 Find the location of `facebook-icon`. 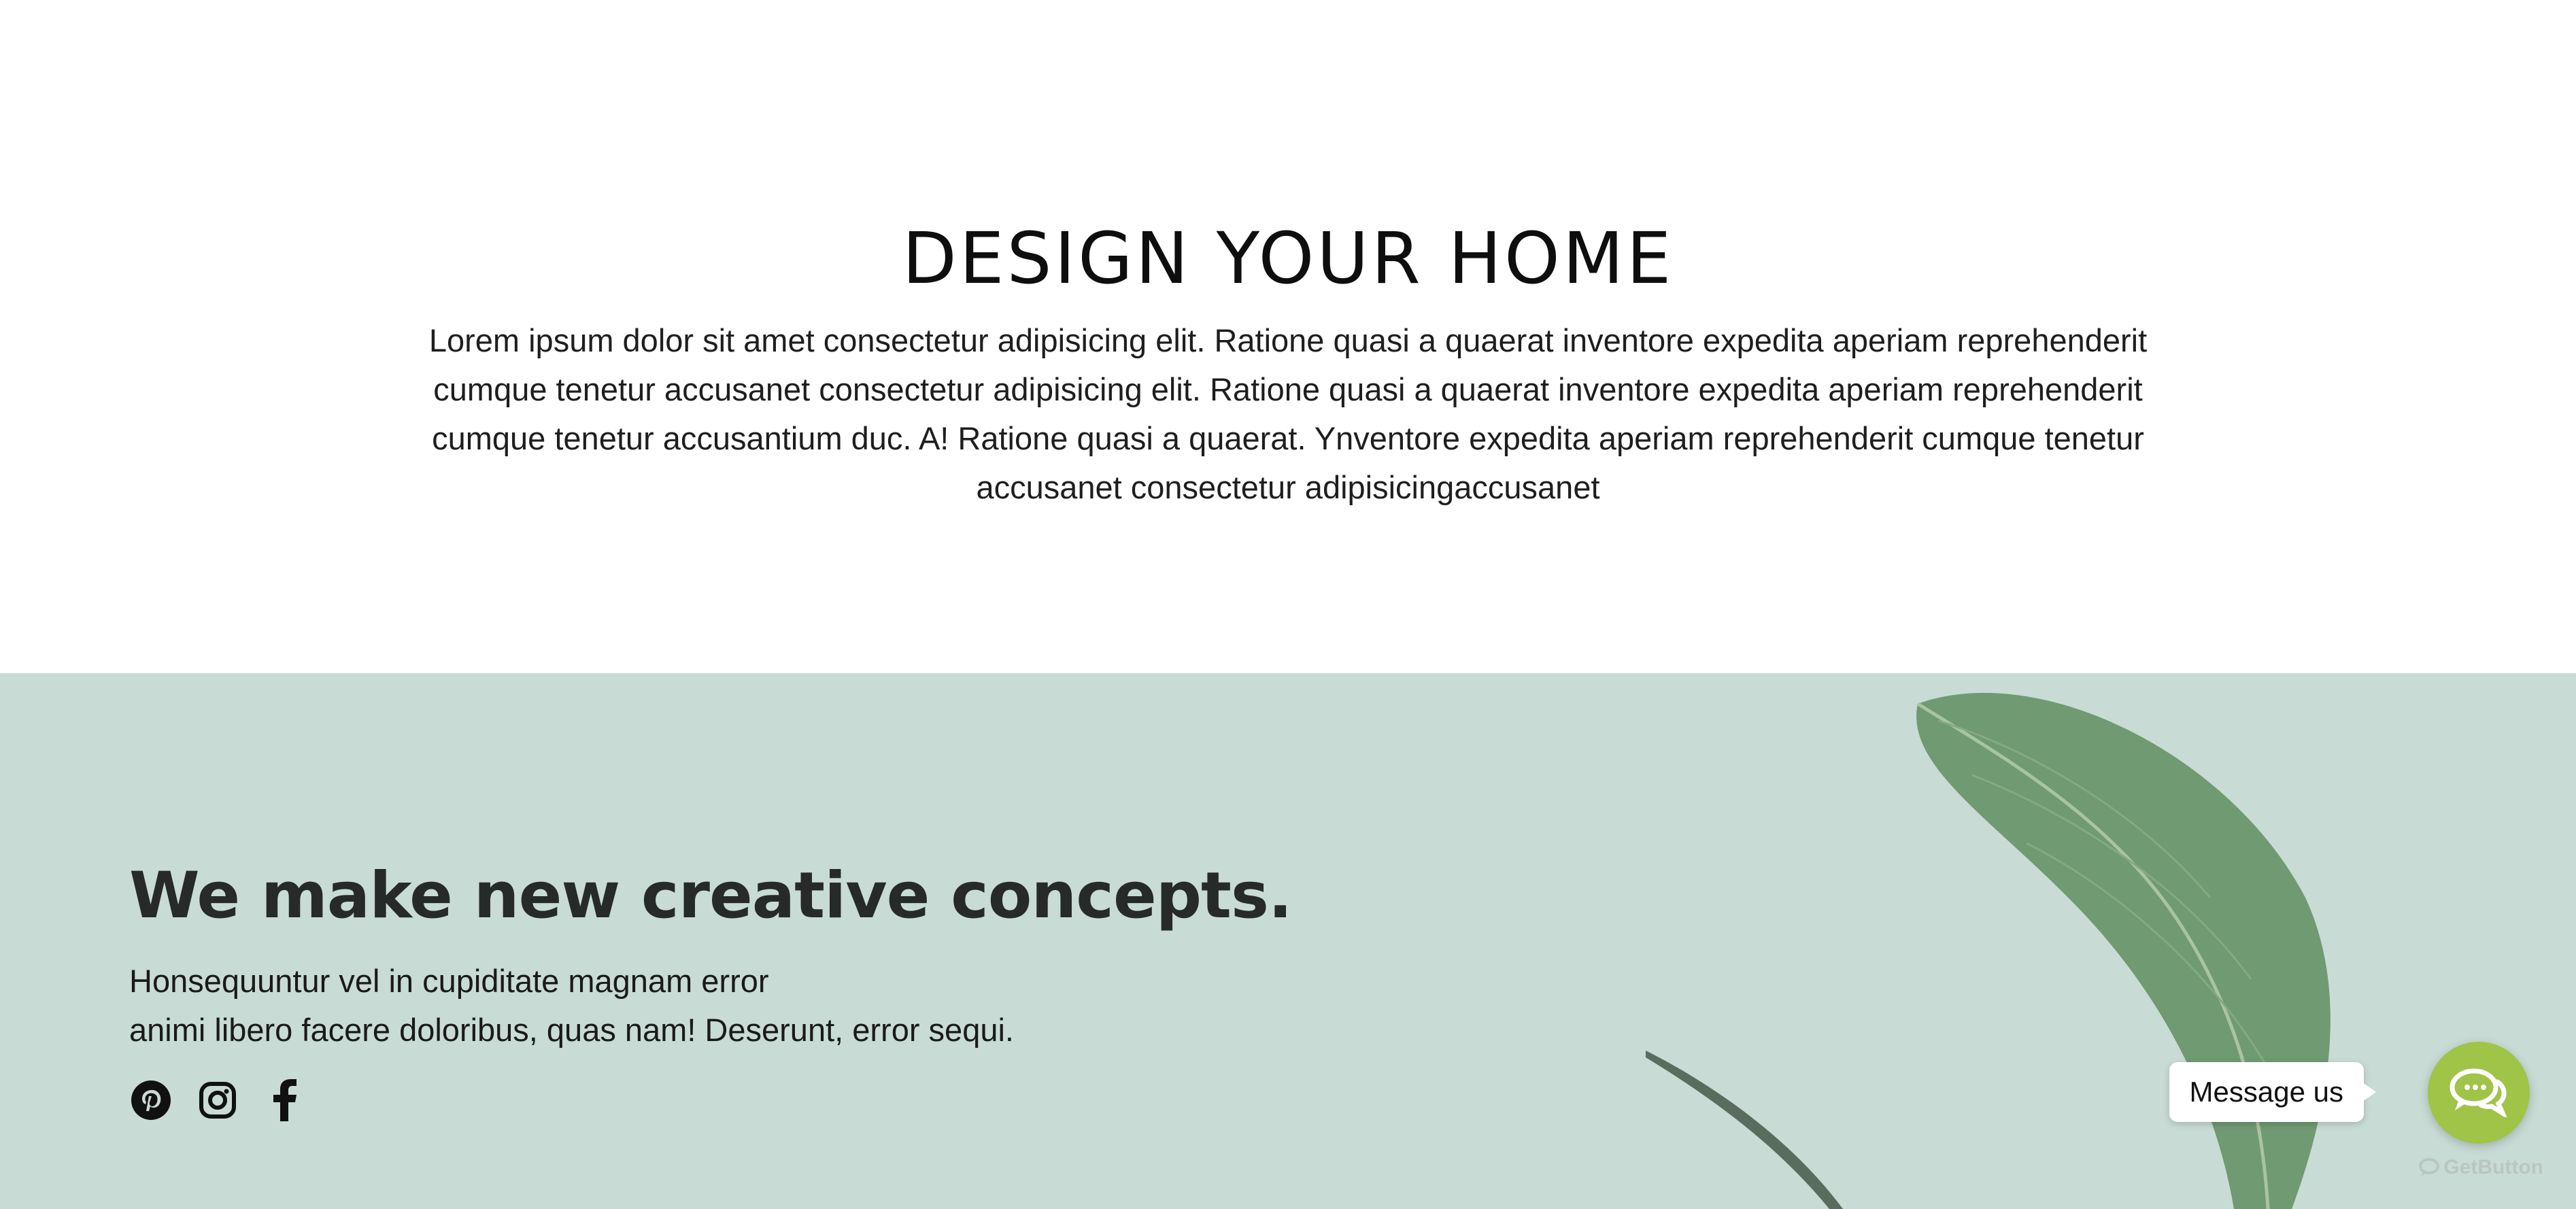

facebook-icon is located at coordinates (284, 1100).